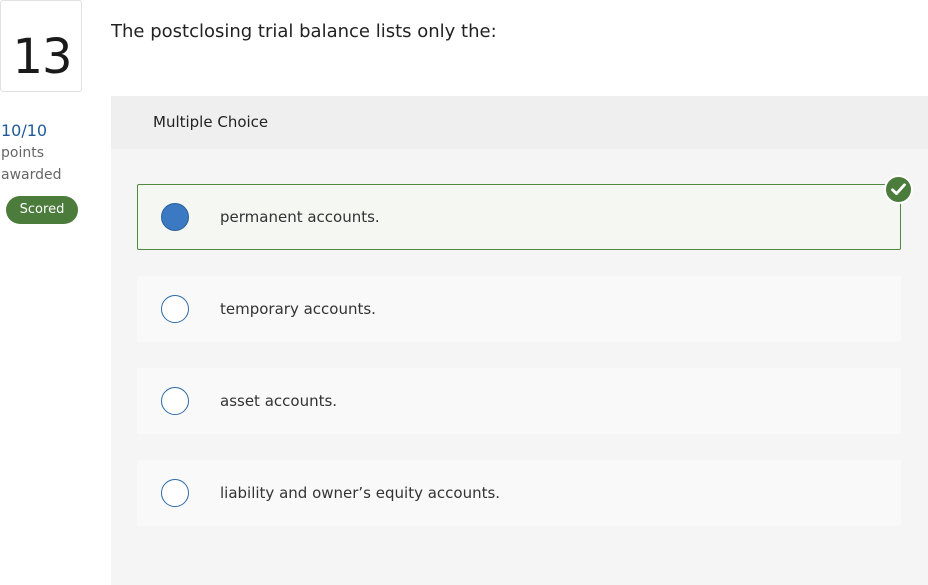 The width and height of the screenshot is (928, 585). What do you see at coordinates (519, 493) in the screenshot?
I see `answer-option-liability-owners-equity-accounts: liability and owner’s equity accounts.` at bounding box center [519, 493].